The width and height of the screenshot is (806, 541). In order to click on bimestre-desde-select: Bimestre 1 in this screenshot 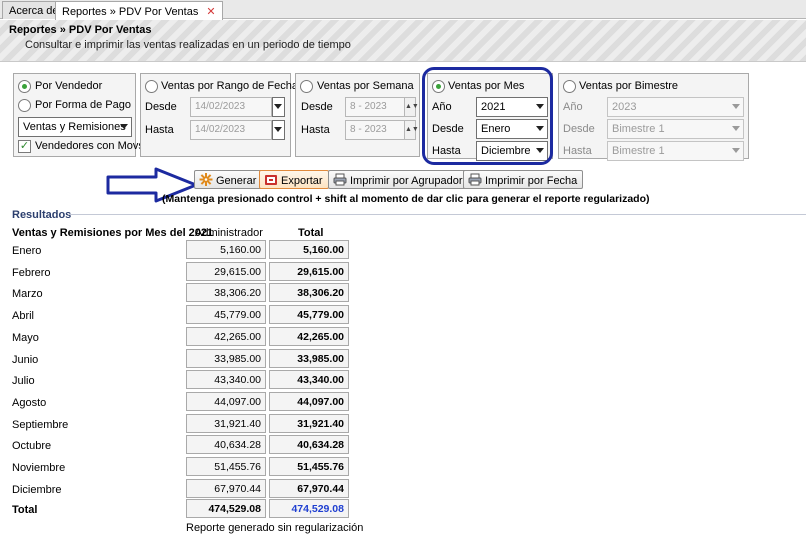, I will do `click(675, 129)`.